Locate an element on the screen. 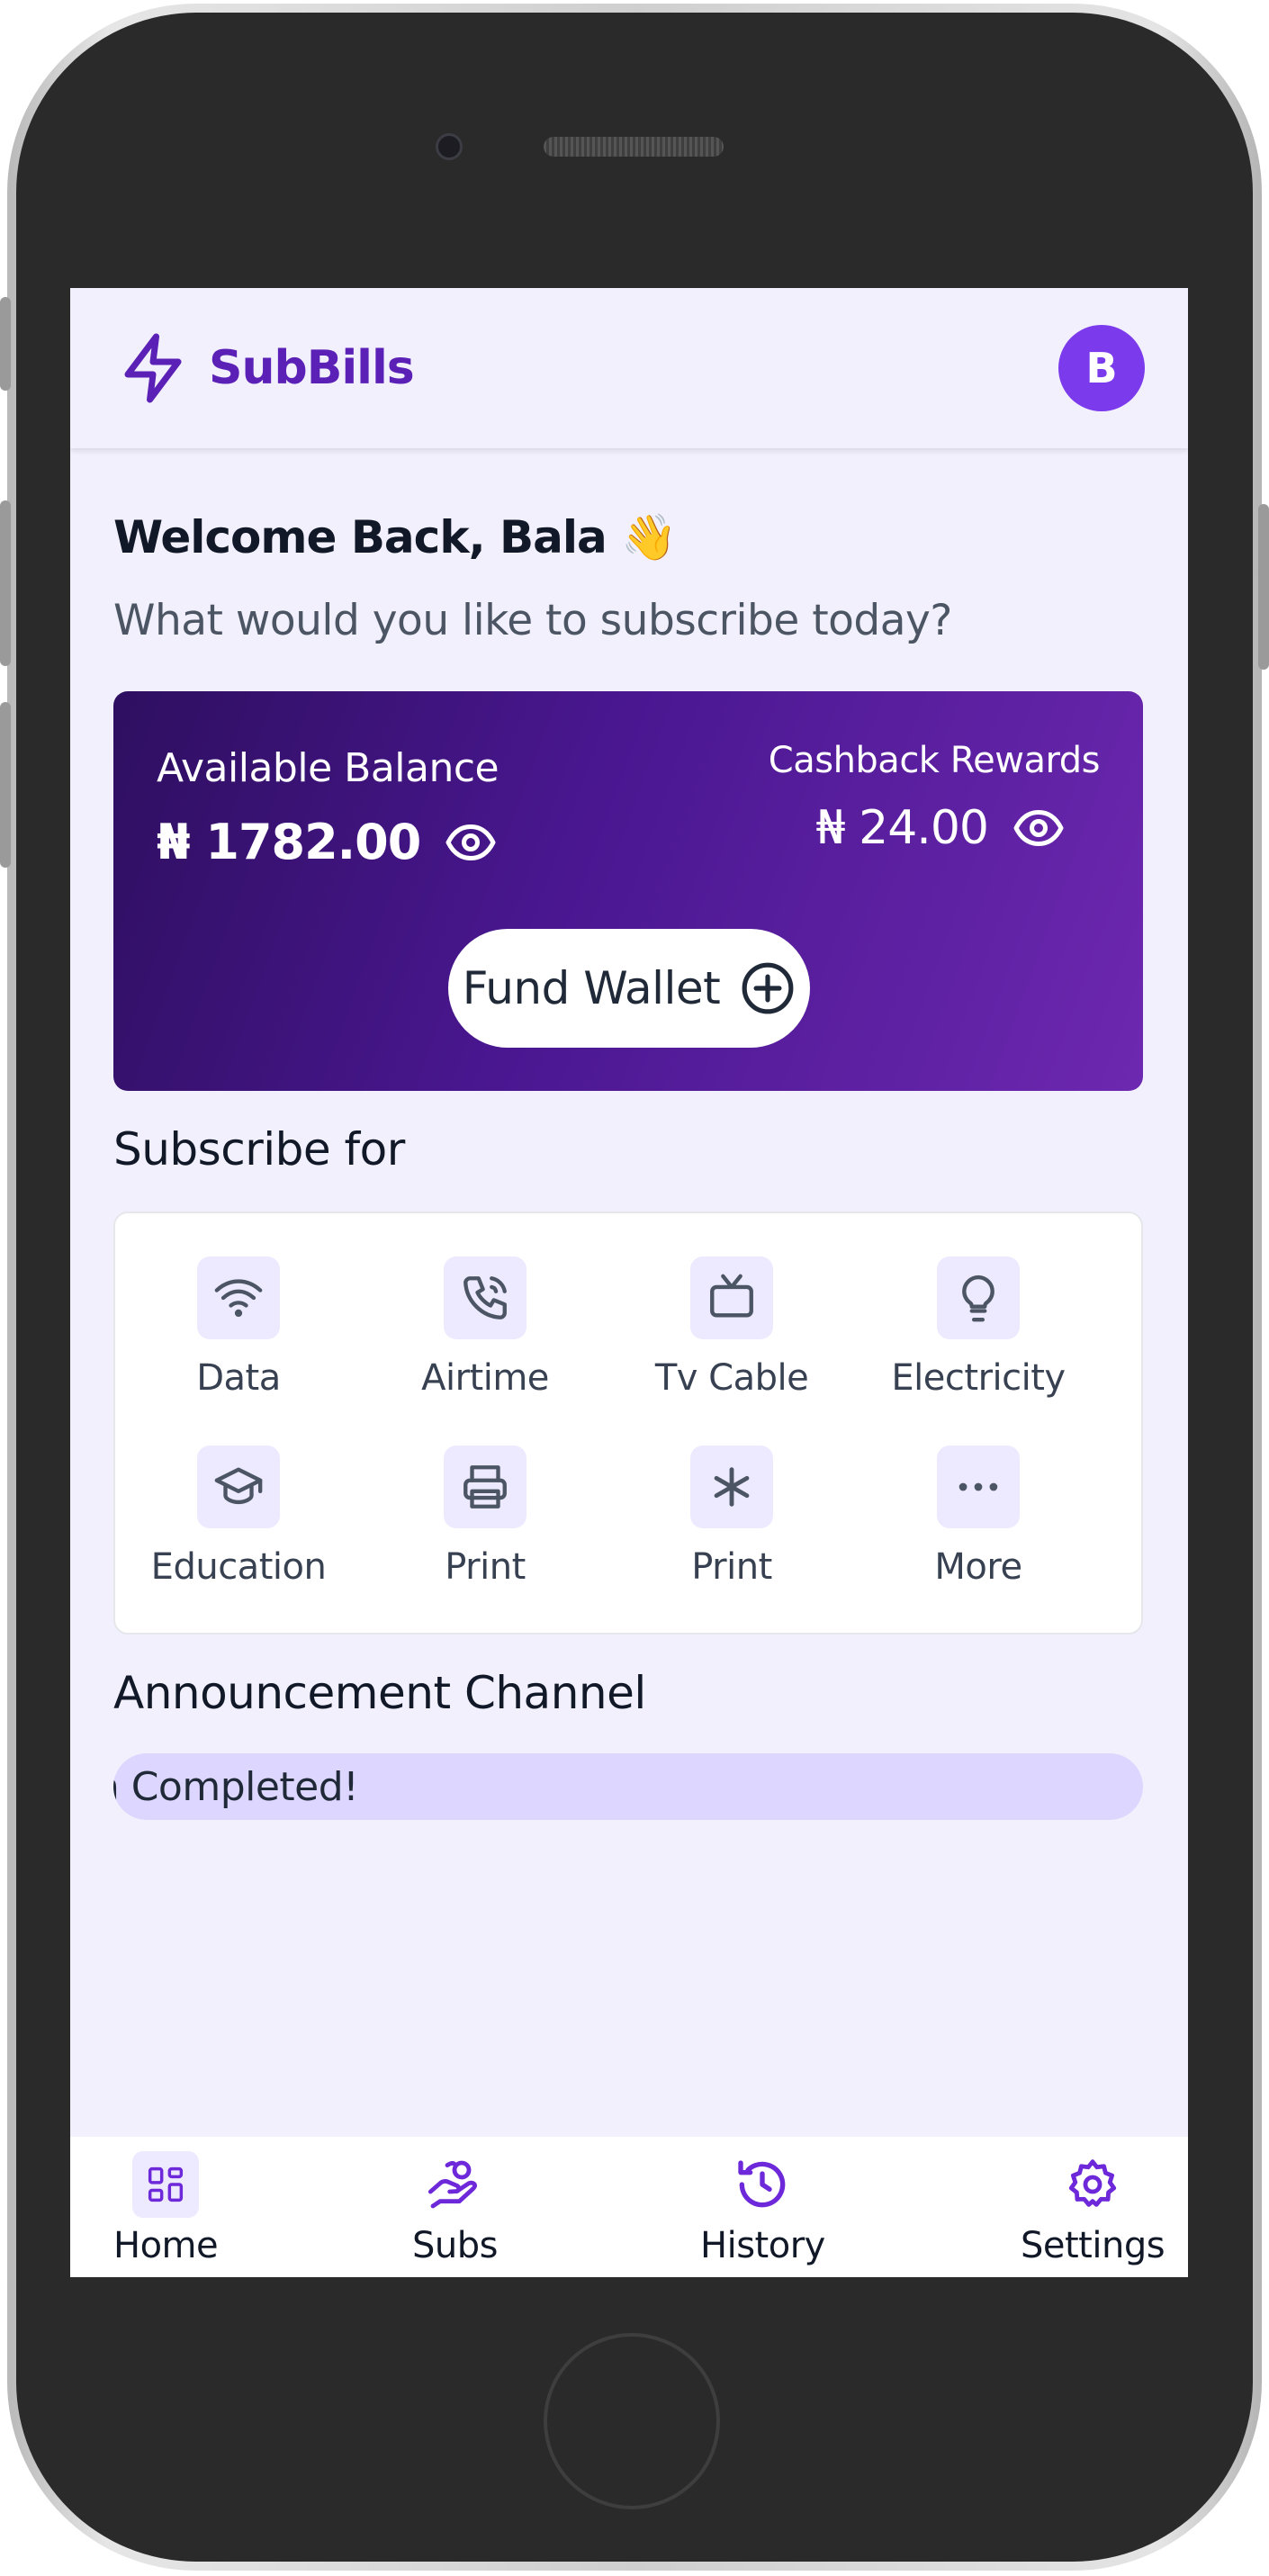  wifi-icon is located at coordinates (238, 1298).